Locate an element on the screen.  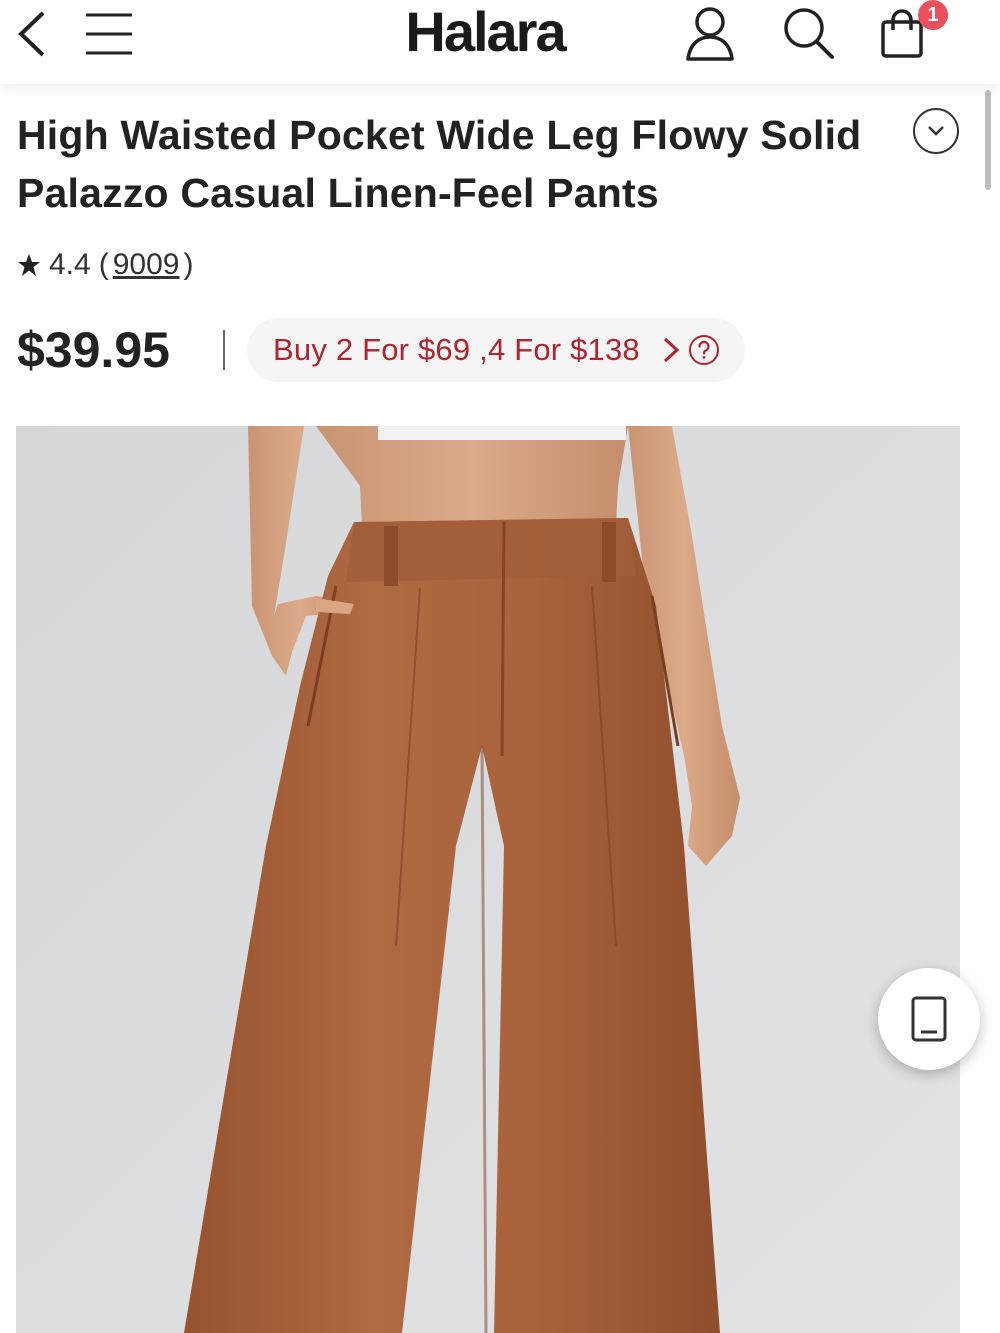
product-rating: 4.4 ( 9009 ) is located at coordinates (105, 265).